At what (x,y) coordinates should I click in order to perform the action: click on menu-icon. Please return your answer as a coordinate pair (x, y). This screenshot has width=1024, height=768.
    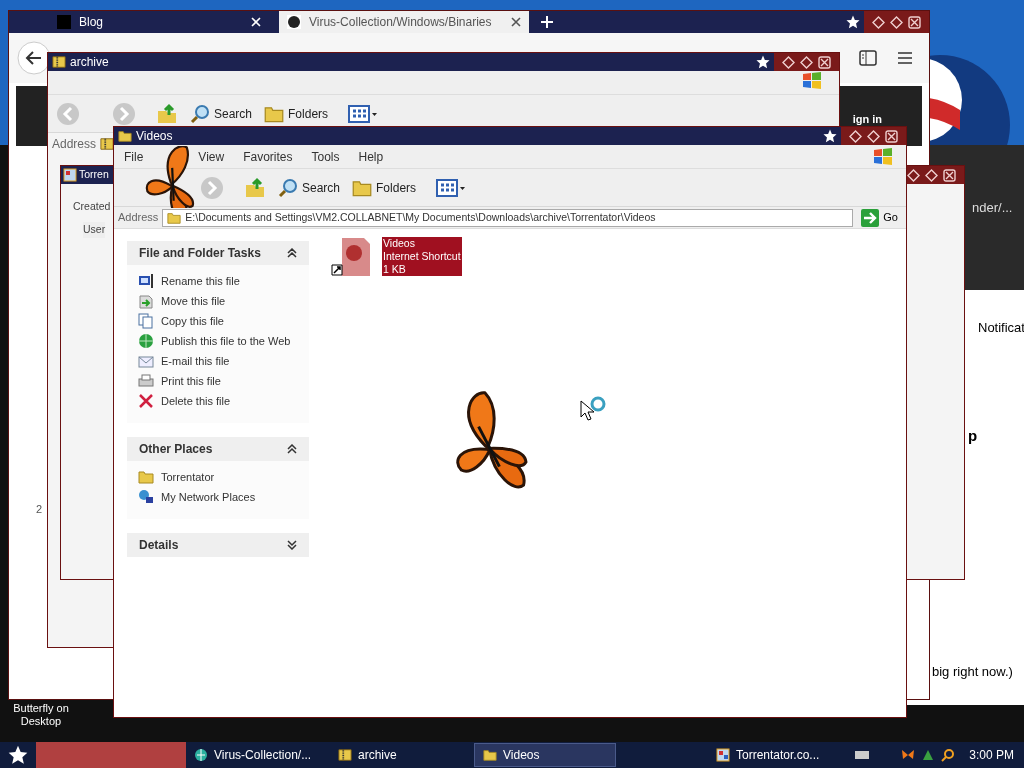
    Looking at the image, I should click on (905, 58).